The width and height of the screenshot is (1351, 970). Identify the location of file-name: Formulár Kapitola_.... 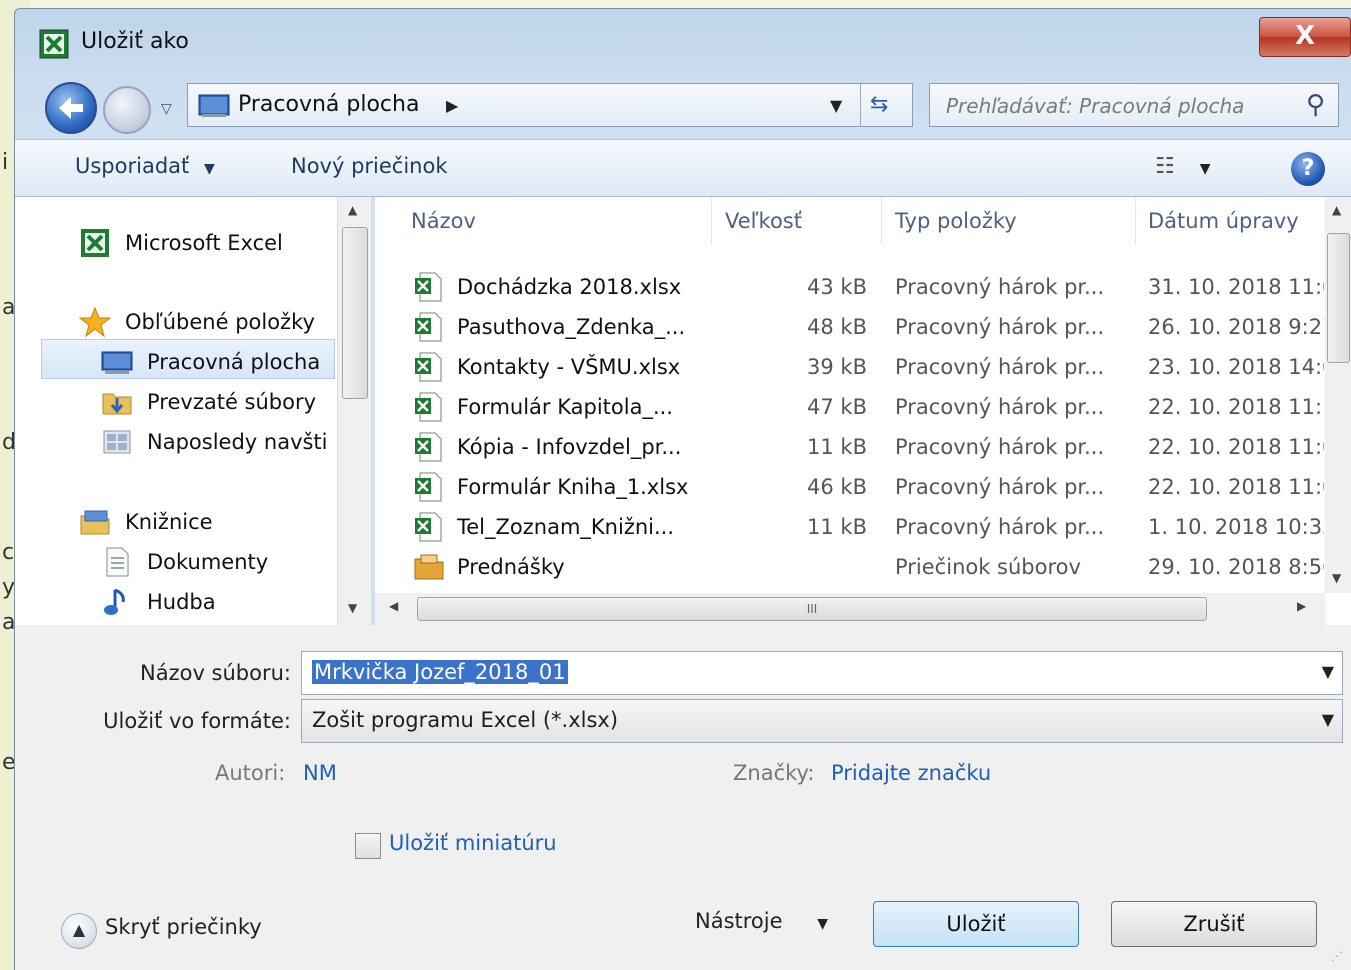
(565, 407).